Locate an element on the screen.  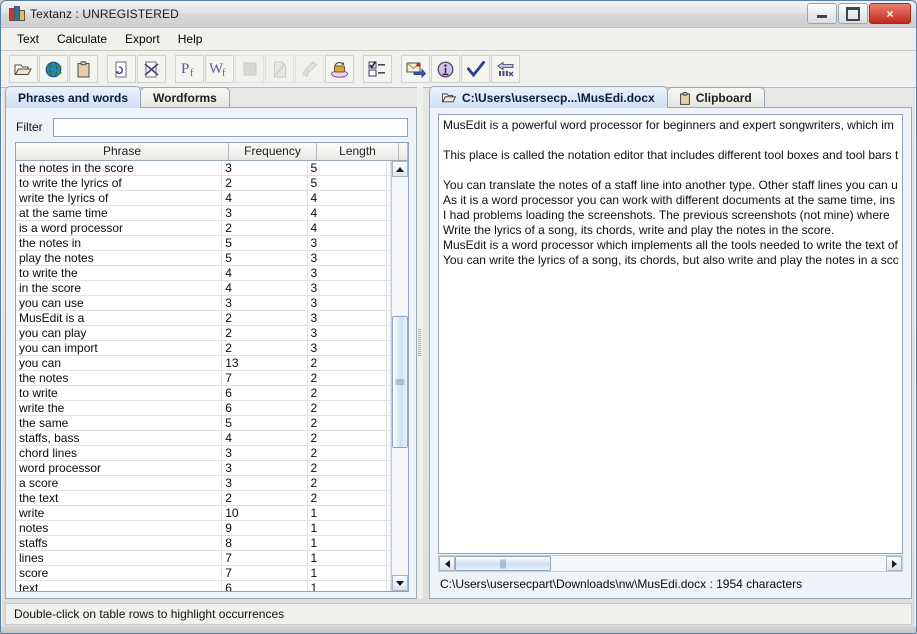
table-row: notes 9 1 is located at coordinates (203, 528).